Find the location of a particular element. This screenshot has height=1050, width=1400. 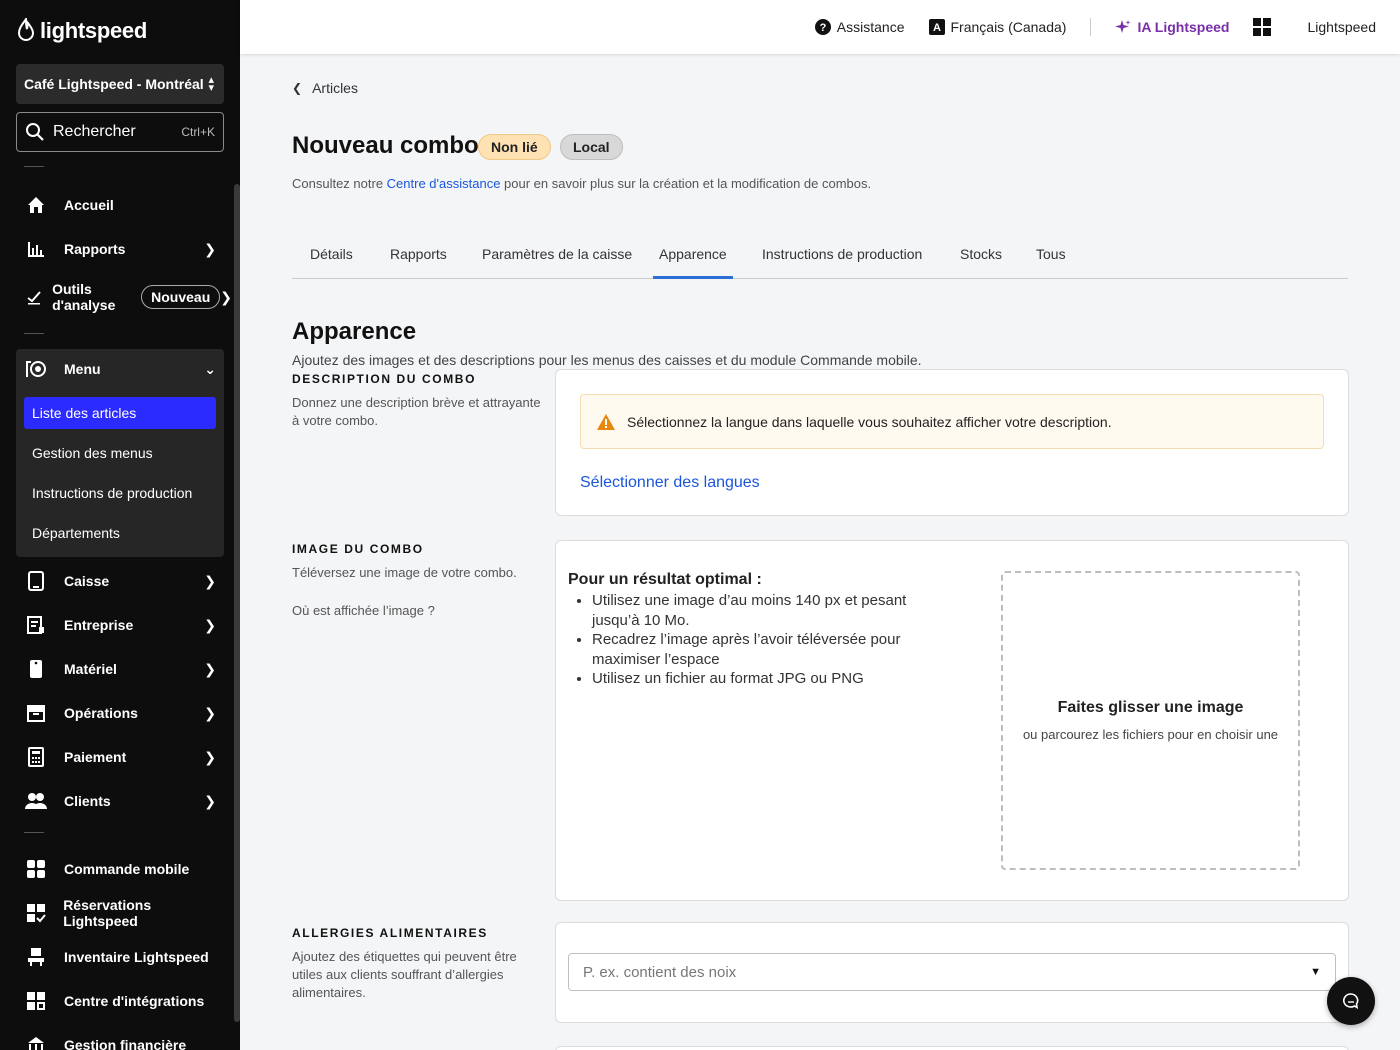

sidebar-subitem-departements: Départements is located at coordinates (120, 533).